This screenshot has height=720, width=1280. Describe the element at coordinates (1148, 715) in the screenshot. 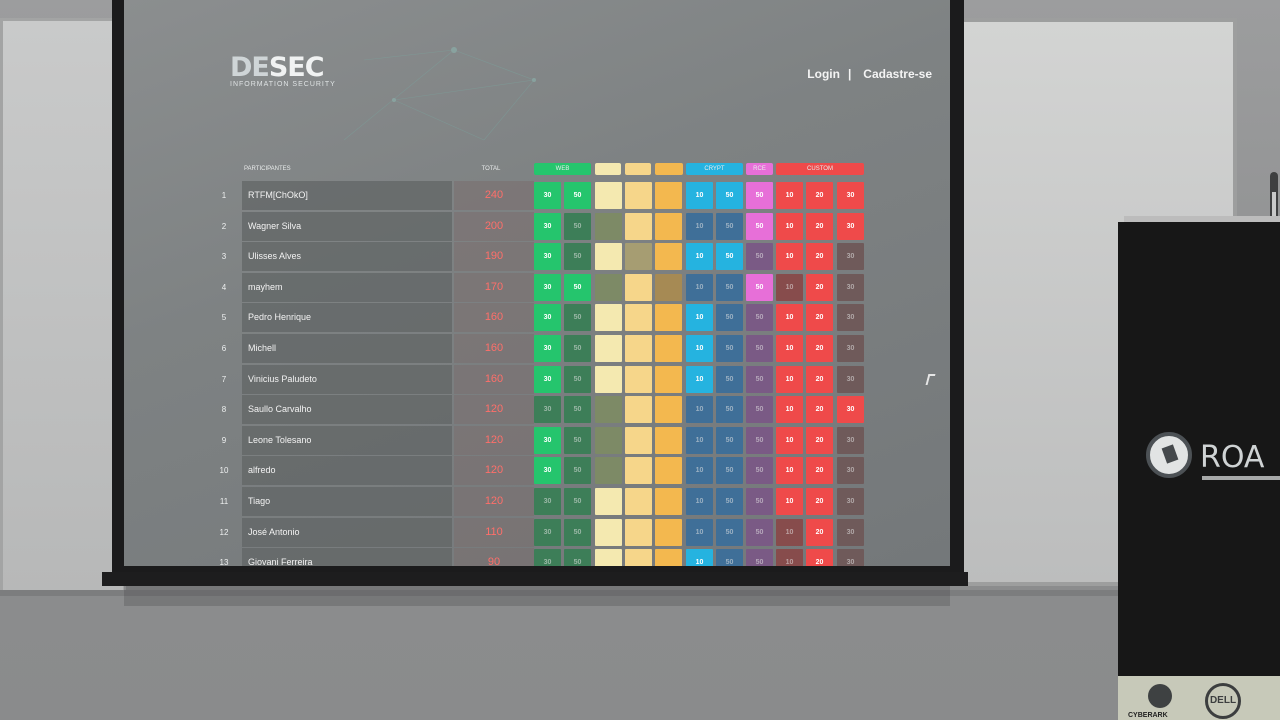

I see `sponsor-cyberark: CYBERARK` at that location.